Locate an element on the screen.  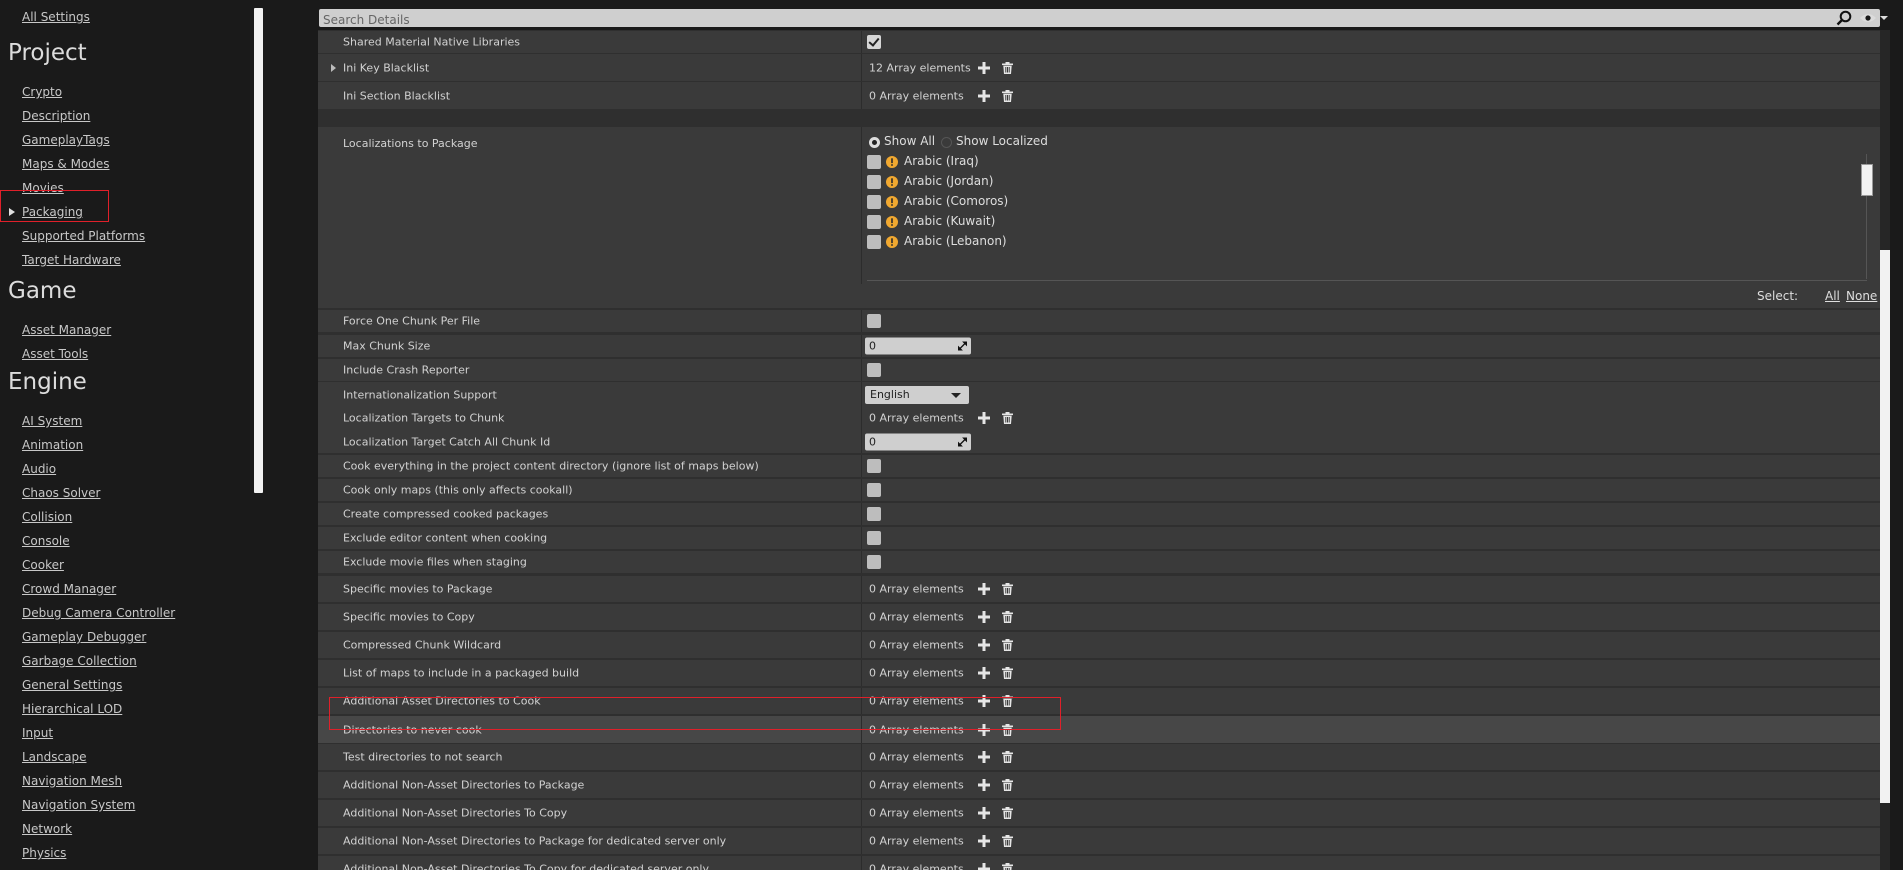
select-none-link: None is located at coordinates (1861, 296).